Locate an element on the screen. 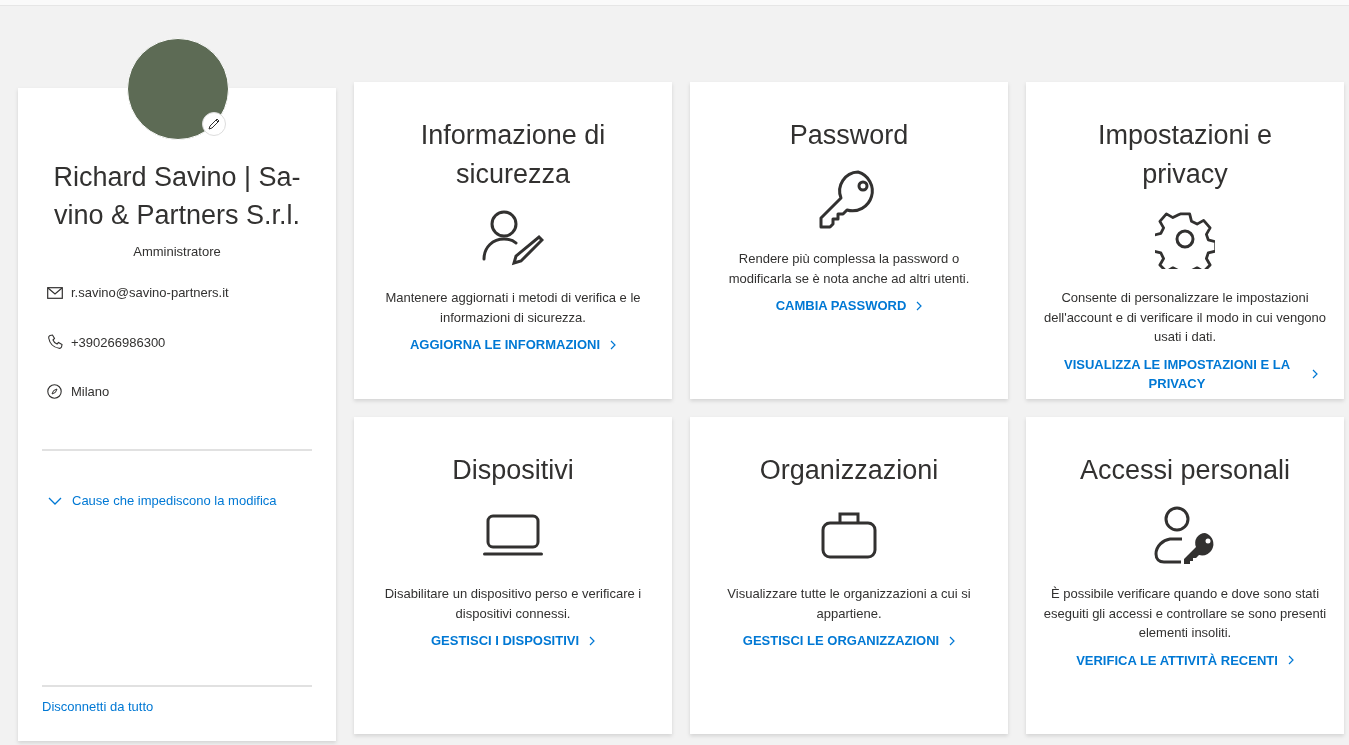 This screenshot has height=745, width=1349. briefcase-icon is located at coordinates (849, 535).